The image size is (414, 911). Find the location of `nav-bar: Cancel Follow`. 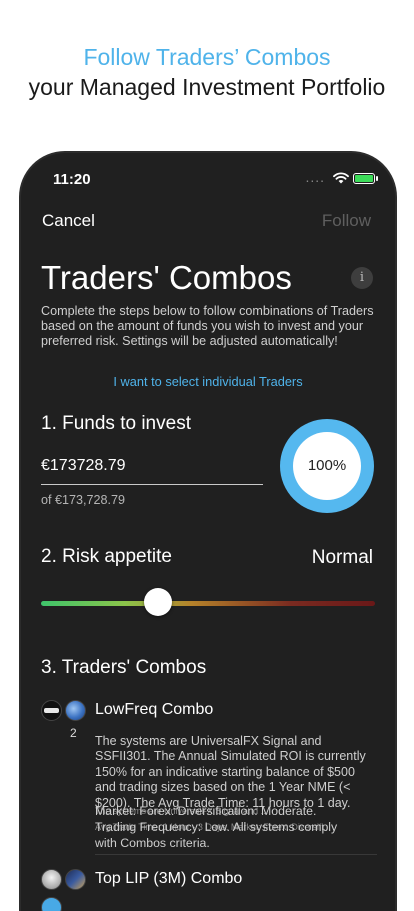

nav-bar: Cancel Follow is located at coordinates (208, 223).